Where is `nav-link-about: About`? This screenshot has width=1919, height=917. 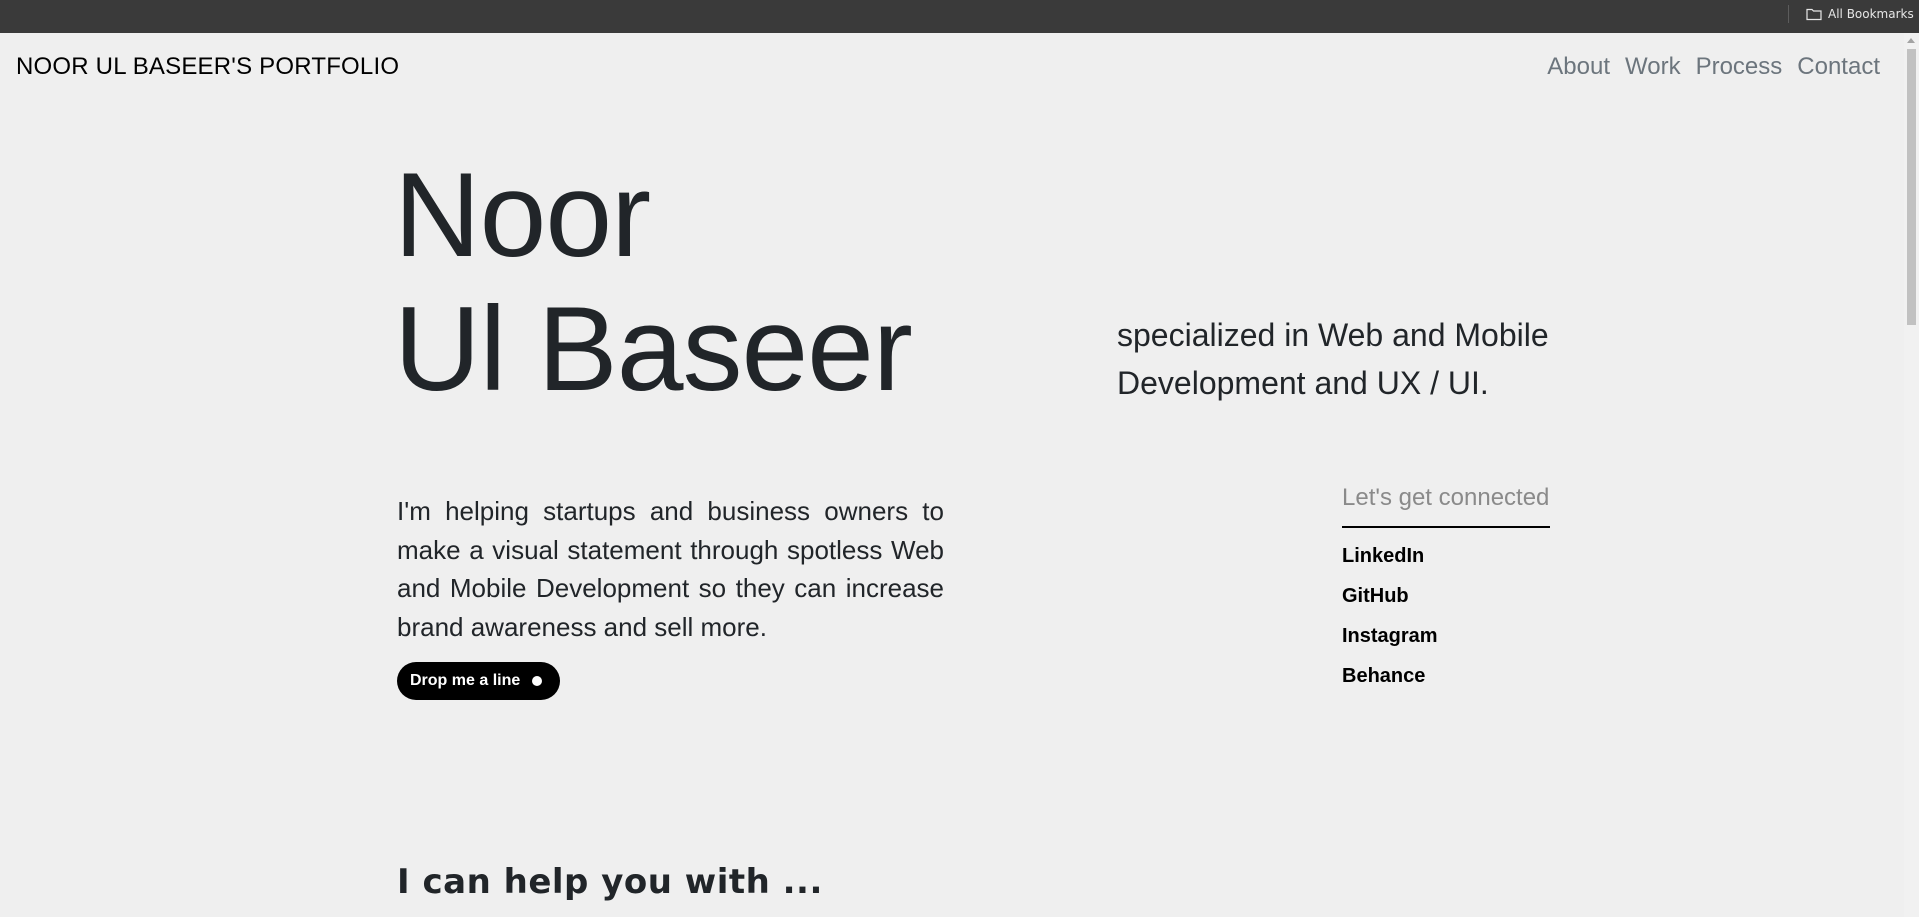
nav-link-about: About is located at coordinates (1578, 67).